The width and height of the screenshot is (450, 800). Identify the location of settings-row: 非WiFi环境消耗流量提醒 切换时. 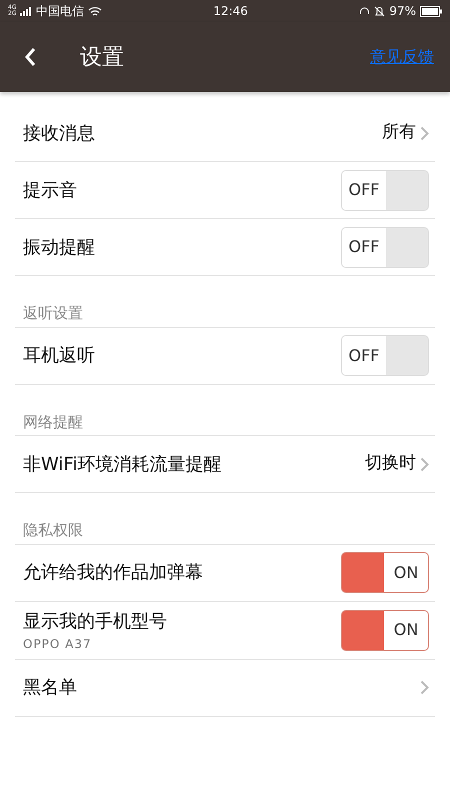
(225, 464).